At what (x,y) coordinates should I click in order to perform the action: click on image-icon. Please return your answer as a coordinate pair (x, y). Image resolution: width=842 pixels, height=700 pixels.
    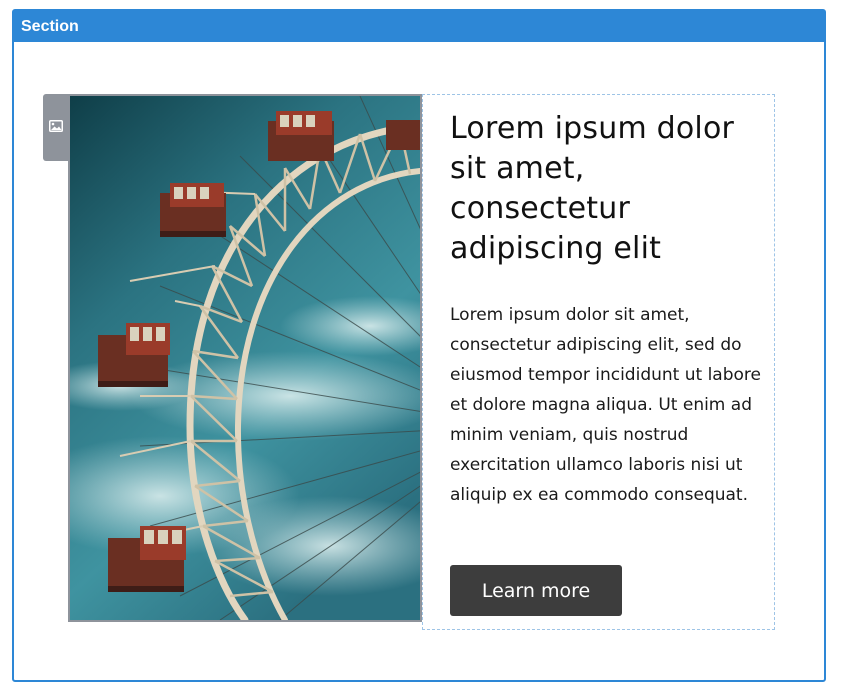
    Looking at the image, I should click on (56, 126).